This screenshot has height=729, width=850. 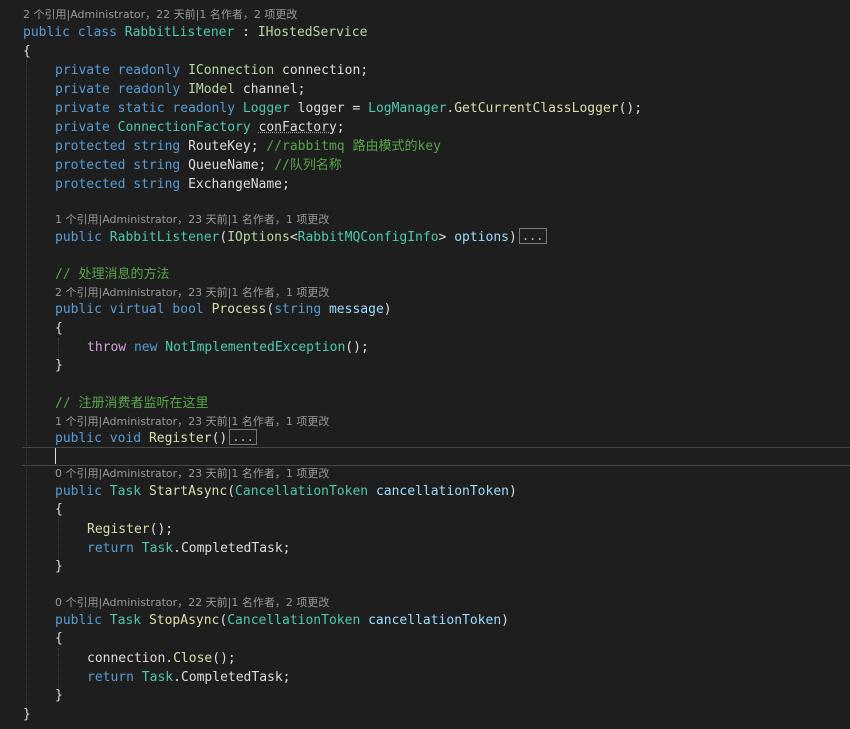 I want to click on text-caret, so click(x=55, y=456).